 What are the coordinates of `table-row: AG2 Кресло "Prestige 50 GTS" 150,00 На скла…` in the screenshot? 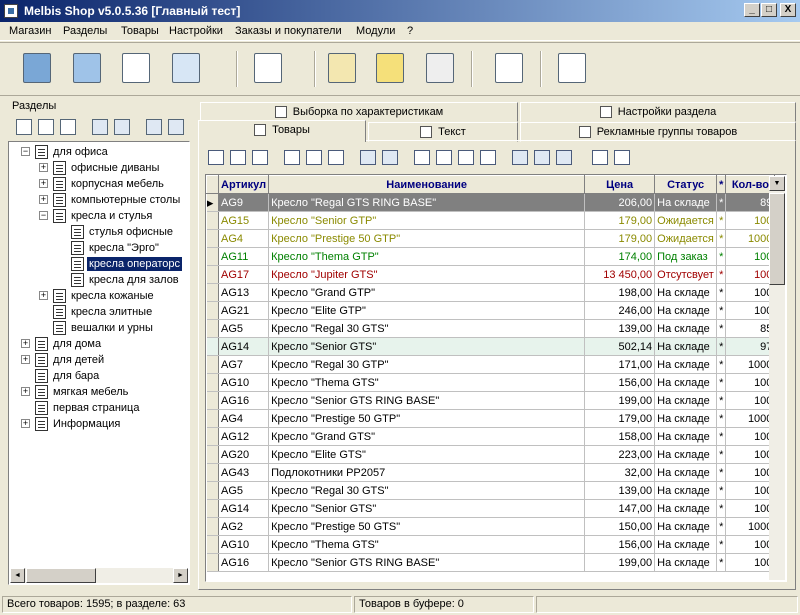 It's located at (491, 526).